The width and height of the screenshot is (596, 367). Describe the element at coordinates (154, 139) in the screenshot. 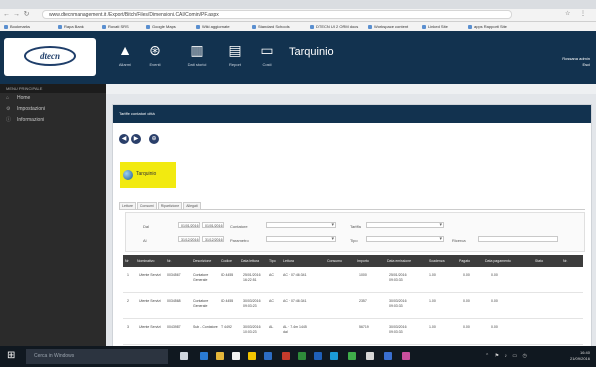

I see `add-button: ⊕` at that location.